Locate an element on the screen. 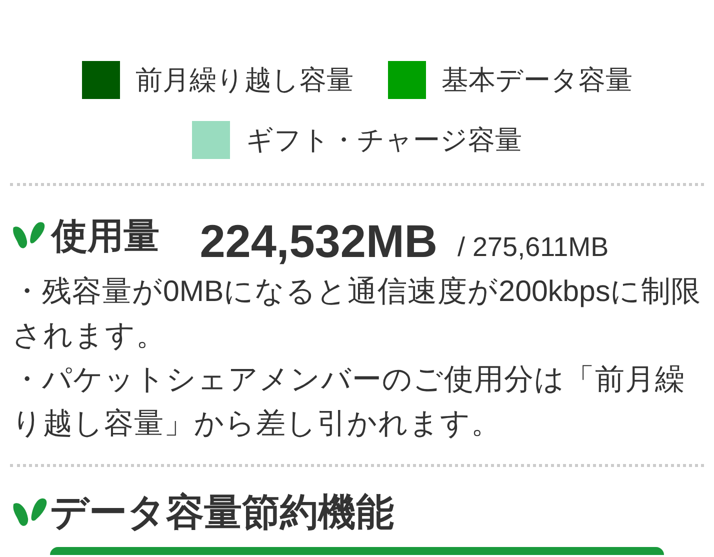  legend-label: 基本データ容量 is located at coordinates (537, 80).